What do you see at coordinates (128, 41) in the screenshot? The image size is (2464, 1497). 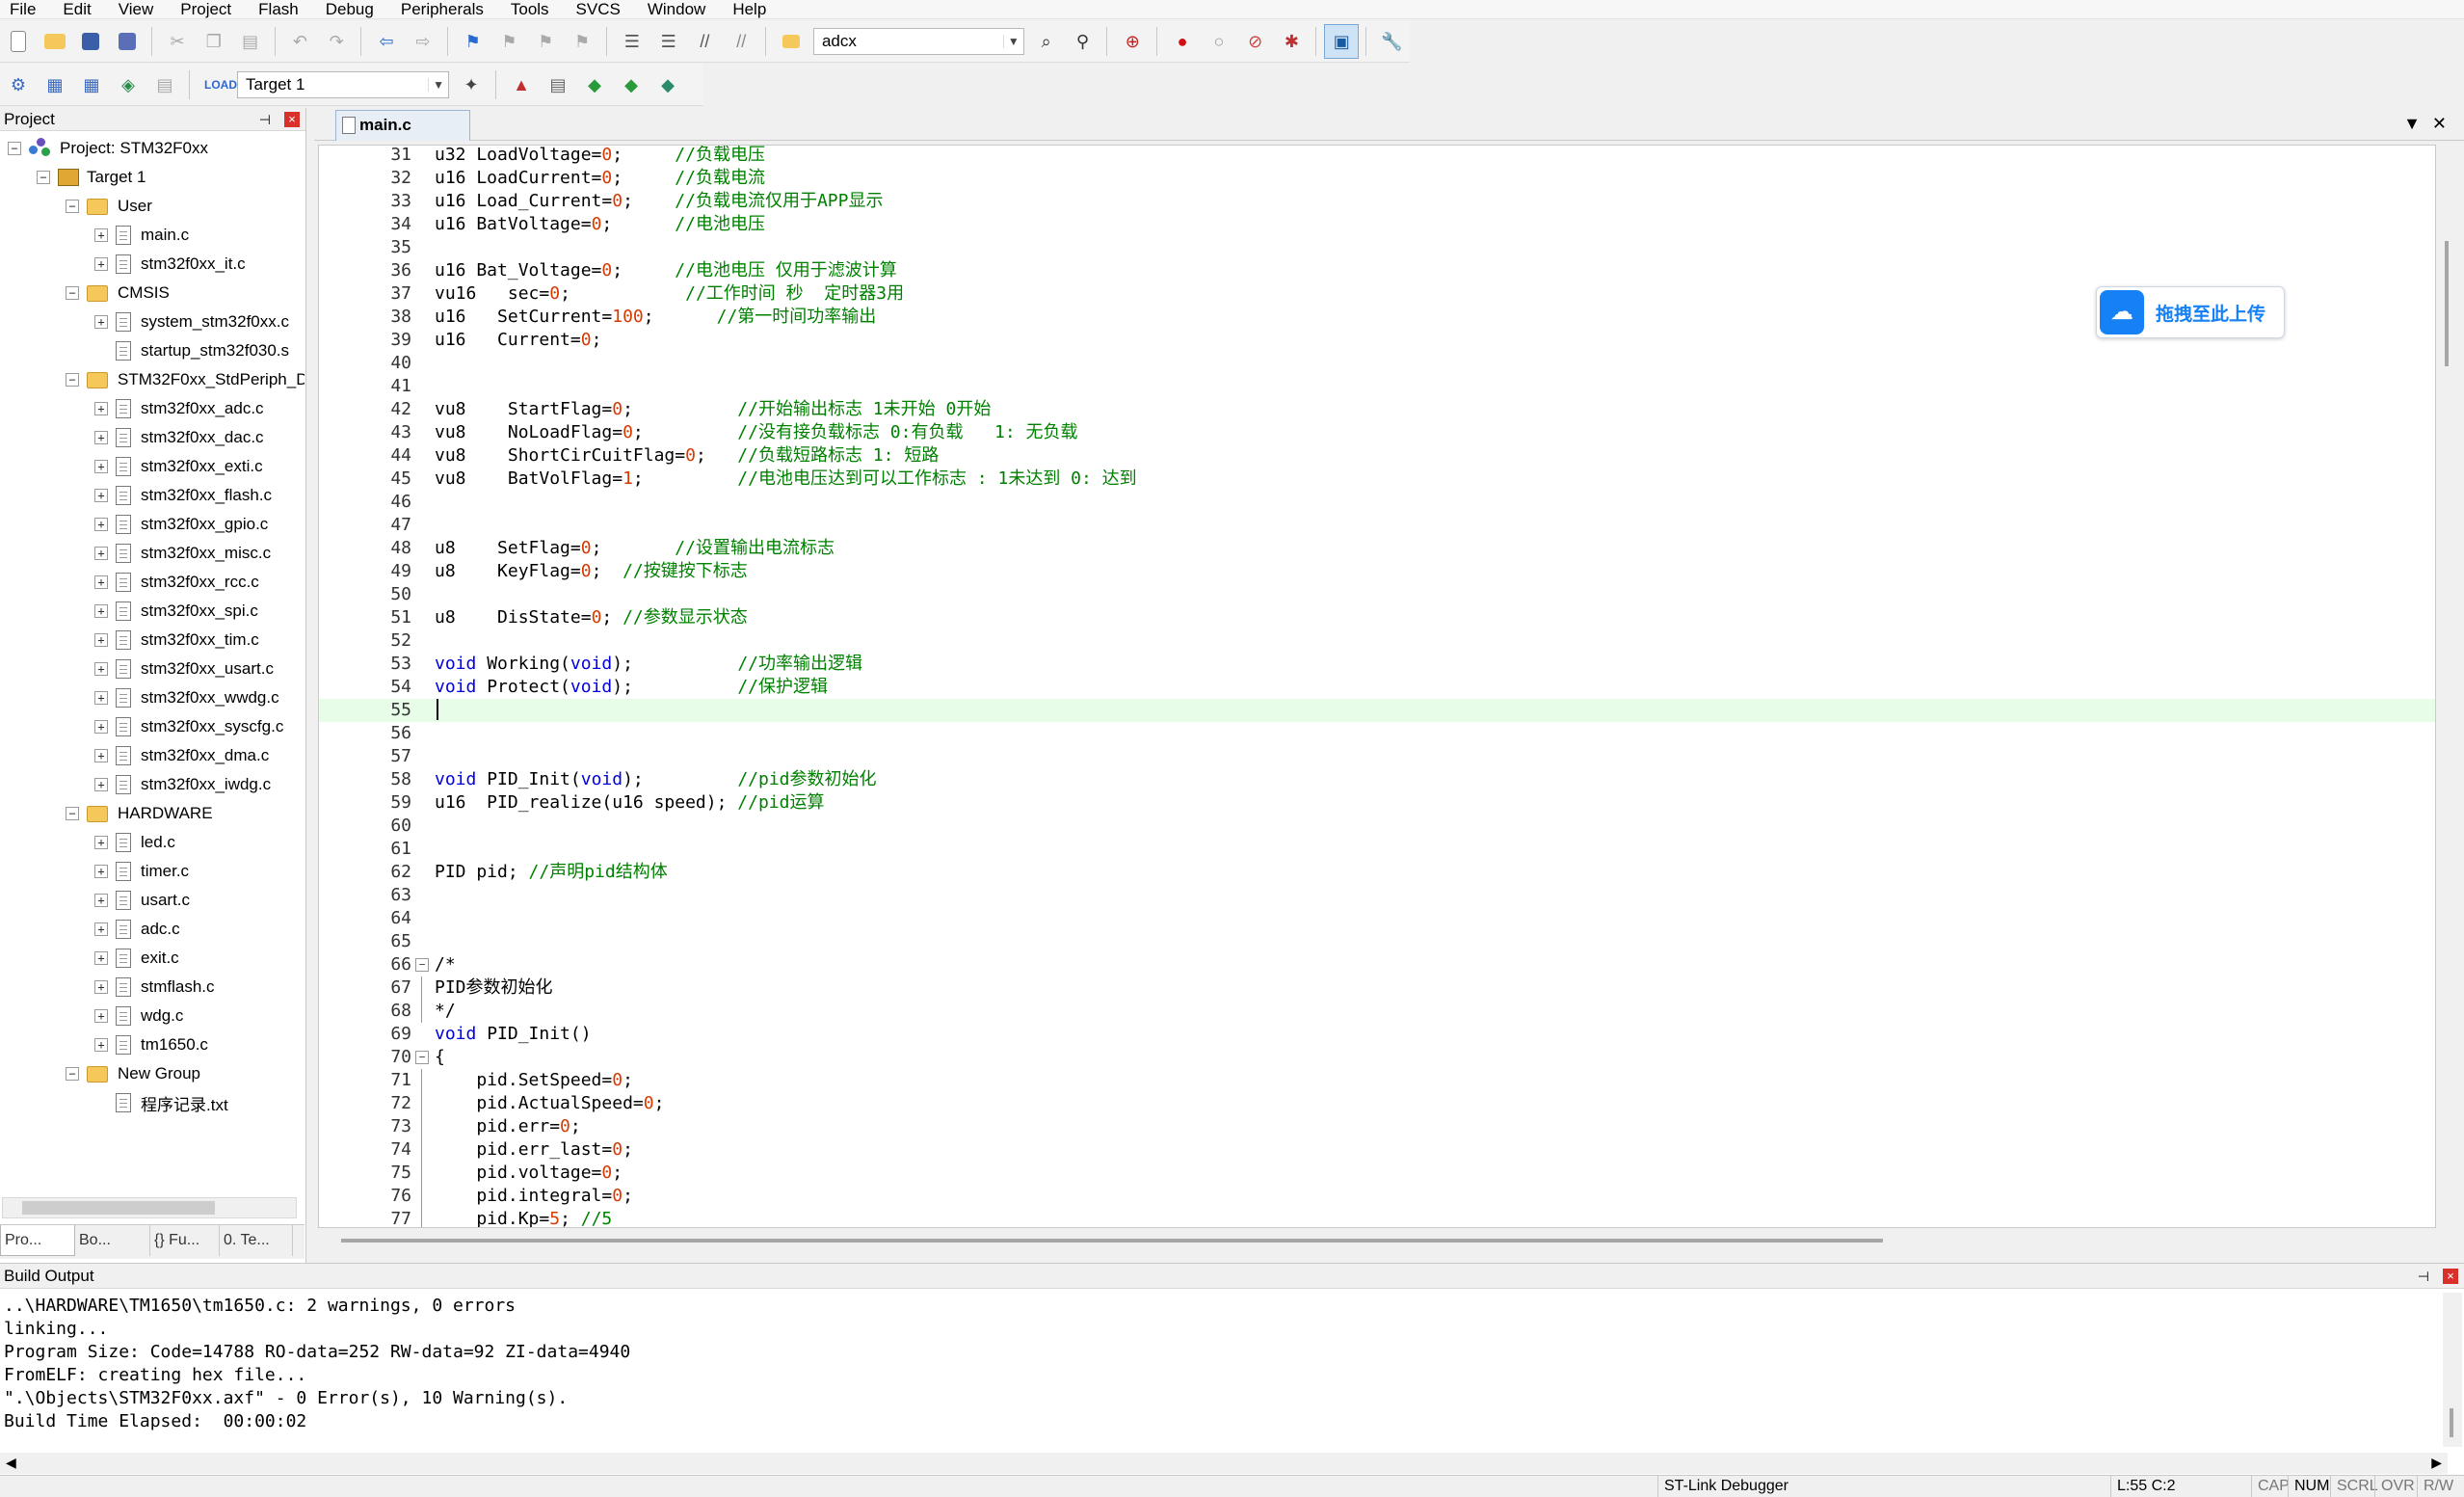 I see `save-all-icon` at bounding box center [128, 41].